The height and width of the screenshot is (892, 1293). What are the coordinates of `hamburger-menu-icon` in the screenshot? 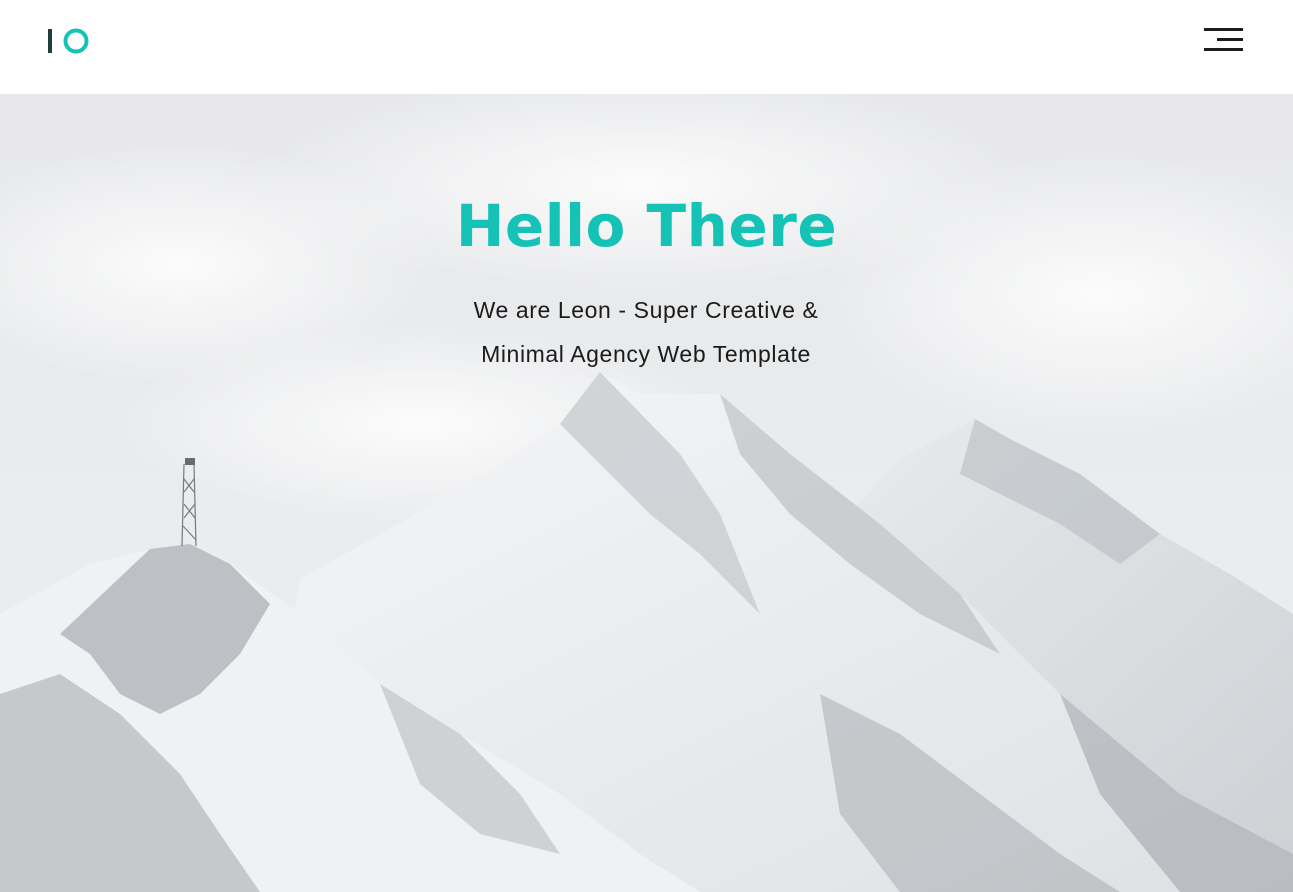 It's located at (1223, 29).